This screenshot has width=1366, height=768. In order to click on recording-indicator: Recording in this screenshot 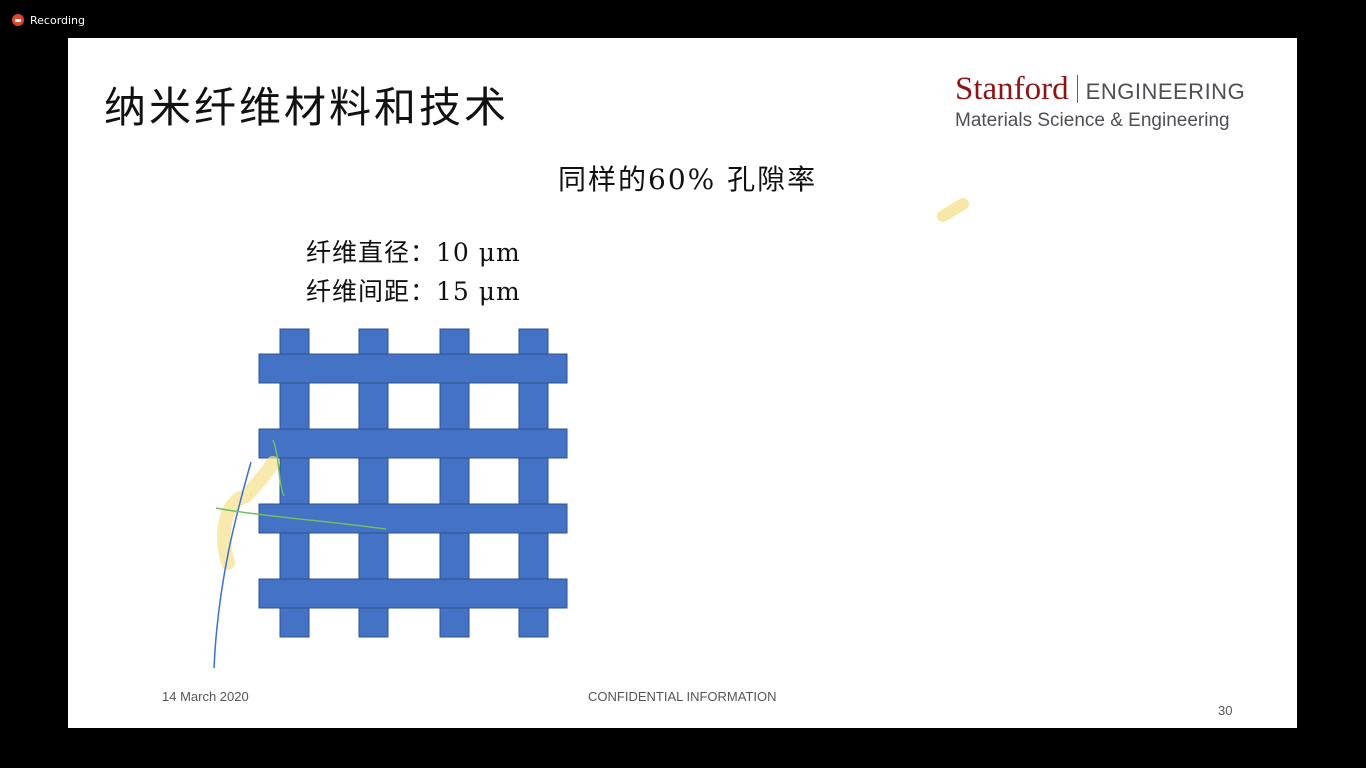, I will do `click(48, 20)`.